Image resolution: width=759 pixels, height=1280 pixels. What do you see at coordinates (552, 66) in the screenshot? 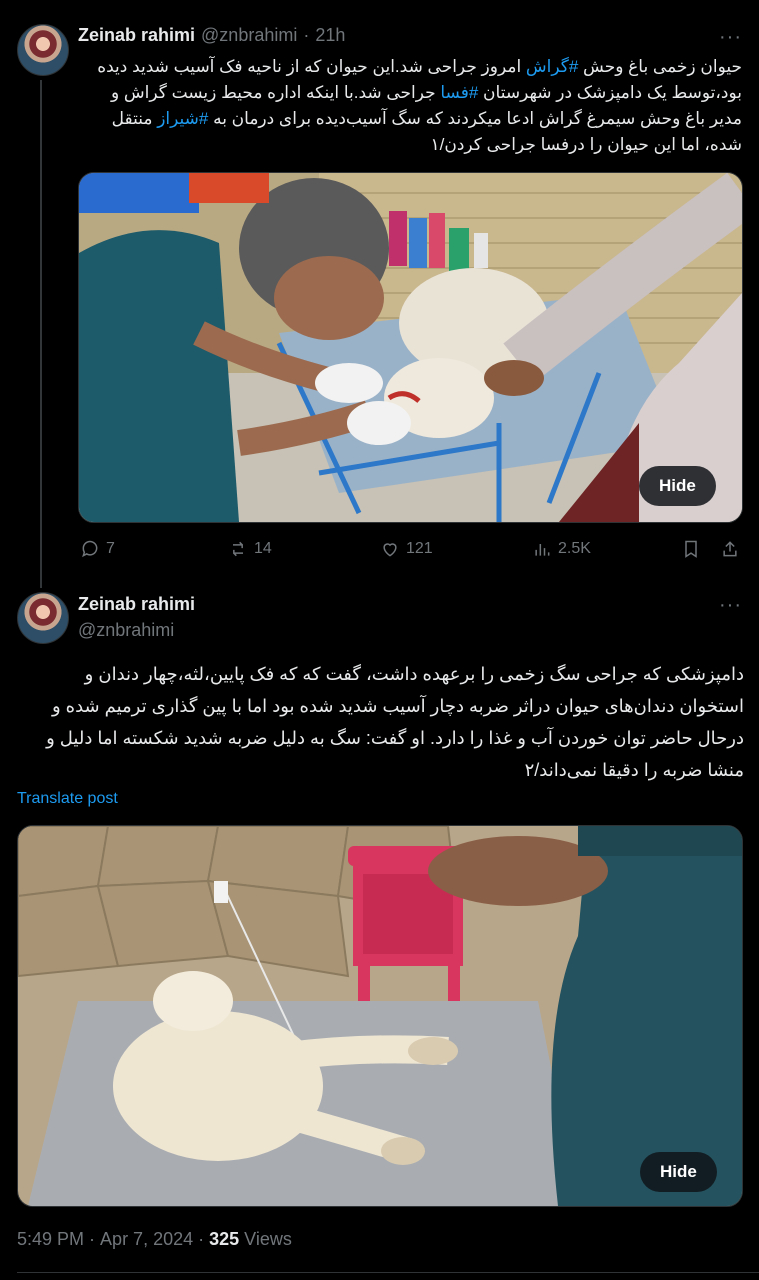
I see `hashtag-link: #گراش` at bounding box center [552, 66].